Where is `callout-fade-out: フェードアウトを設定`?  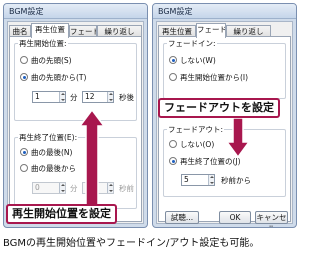 callout-fade-out: フェードアウトを設定 is located at coordinates (219, 108).